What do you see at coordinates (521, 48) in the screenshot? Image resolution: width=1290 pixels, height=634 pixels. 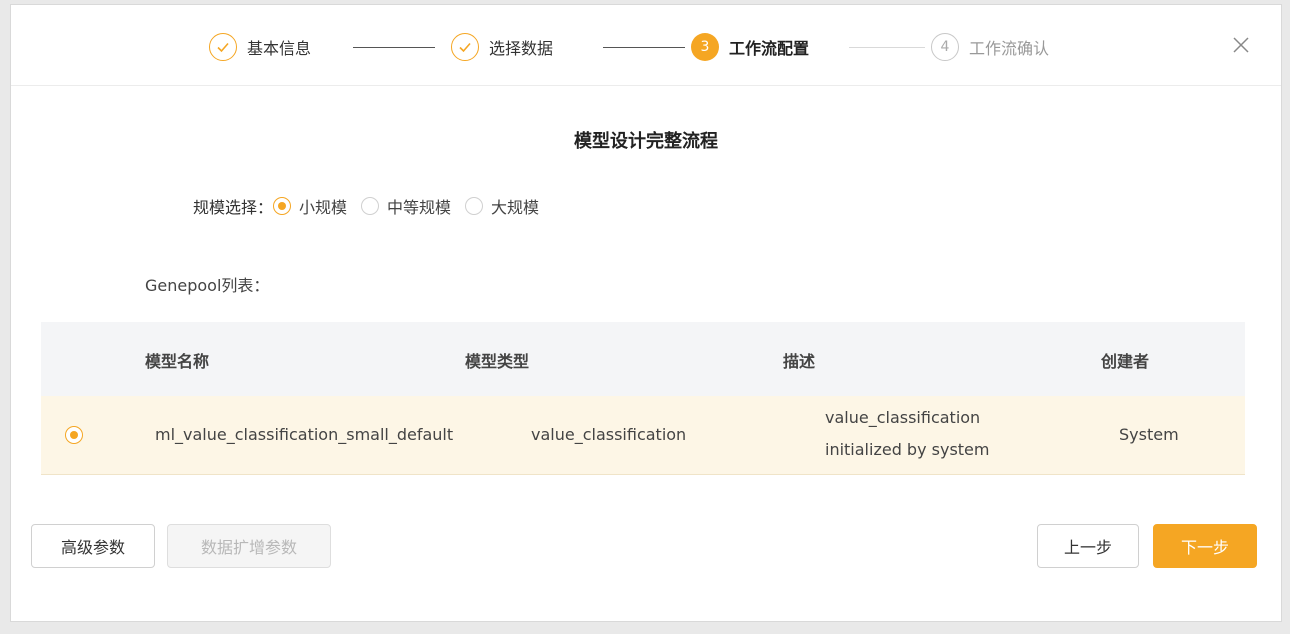 I see `step-label: 选择数据` at bounding box center [521, 48].